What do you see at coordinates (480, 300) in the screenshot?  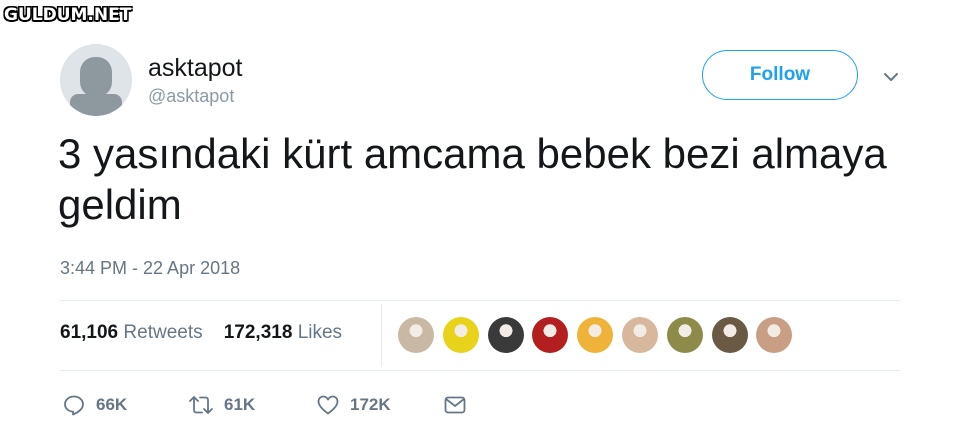 I see `divider-top` at bounding box center [480, 300].